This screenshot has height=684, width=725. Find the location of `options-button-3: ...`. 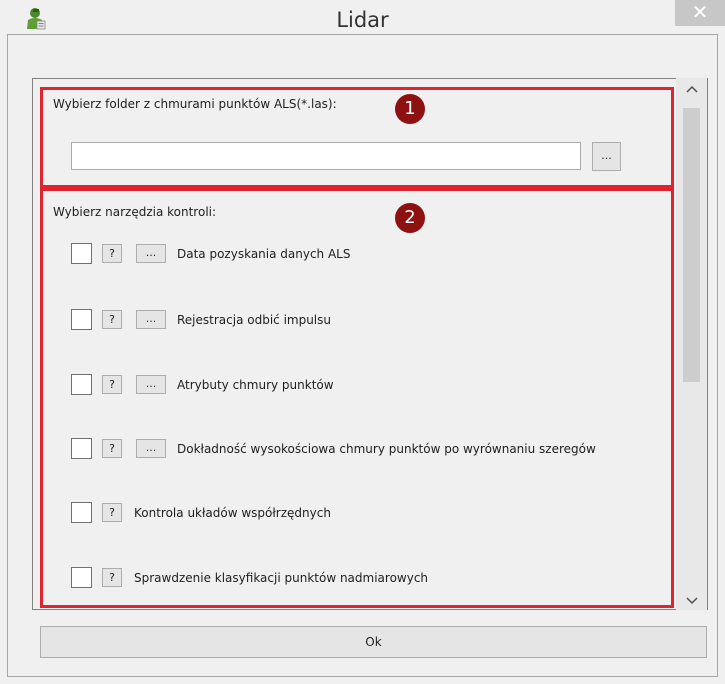

options-button-3: ... is located at coordinates (151, 384).